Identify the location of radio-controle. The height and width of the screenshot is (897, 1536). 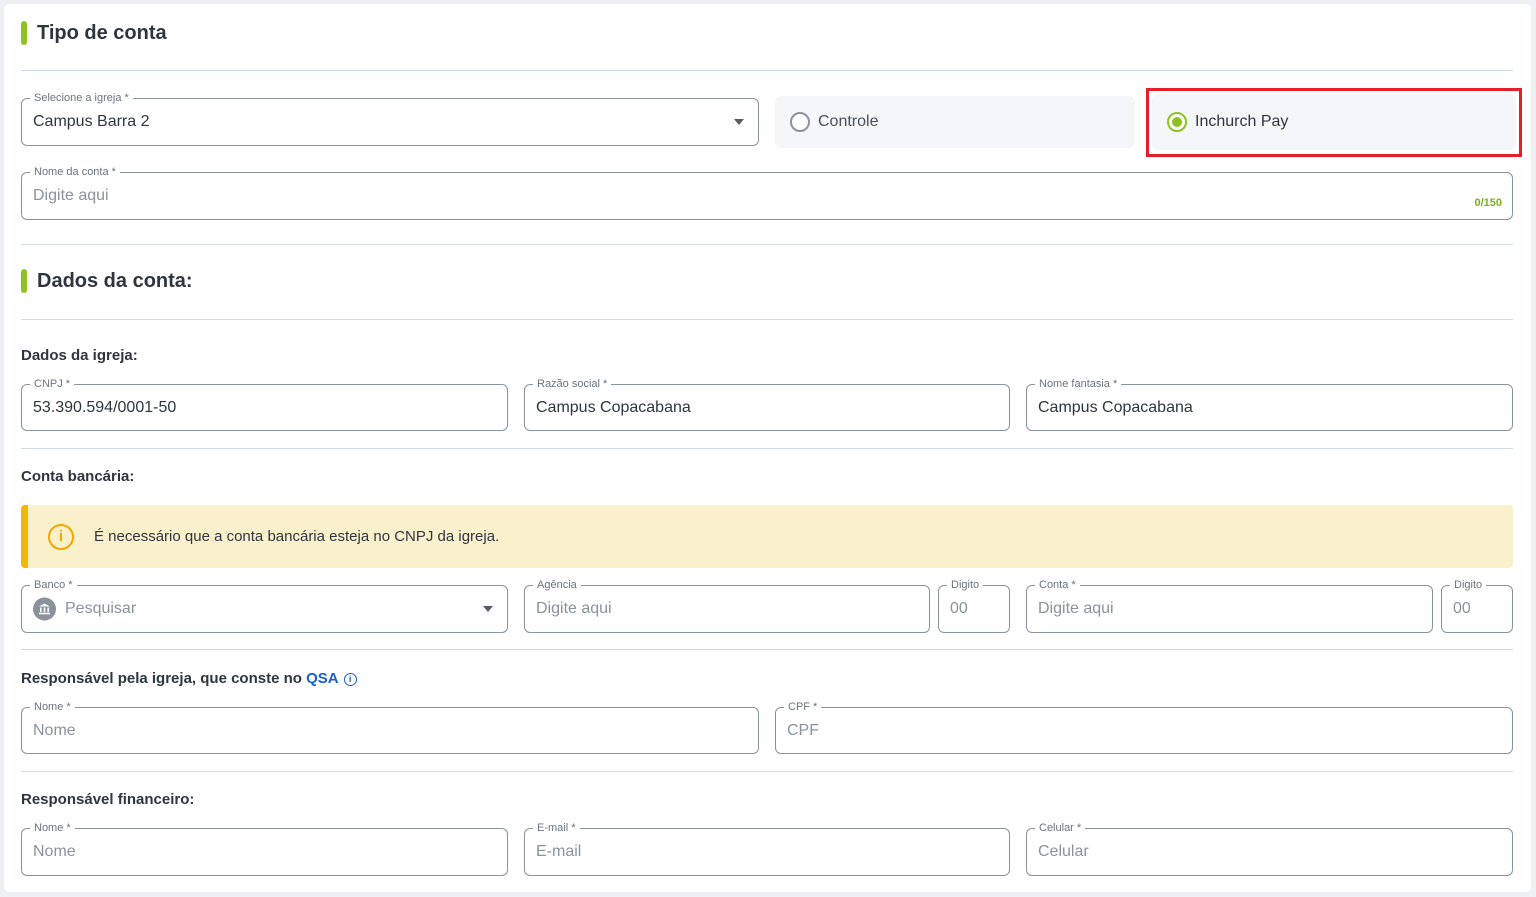
(800, 122).